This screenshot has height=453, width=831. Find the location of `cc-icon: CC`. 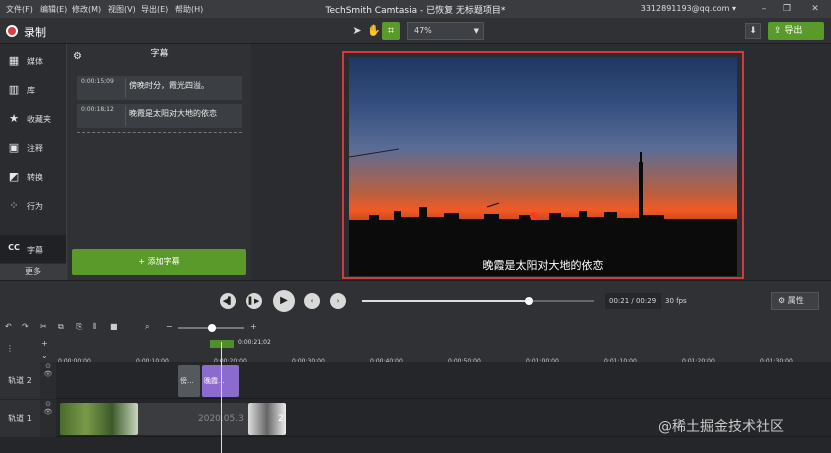

cc-icon: CC is located at coordinates (14, 247).